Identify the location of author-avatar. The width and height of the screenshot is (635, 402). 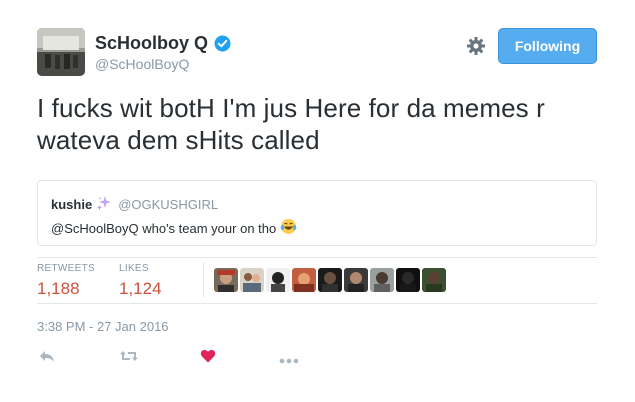
(61, 52).